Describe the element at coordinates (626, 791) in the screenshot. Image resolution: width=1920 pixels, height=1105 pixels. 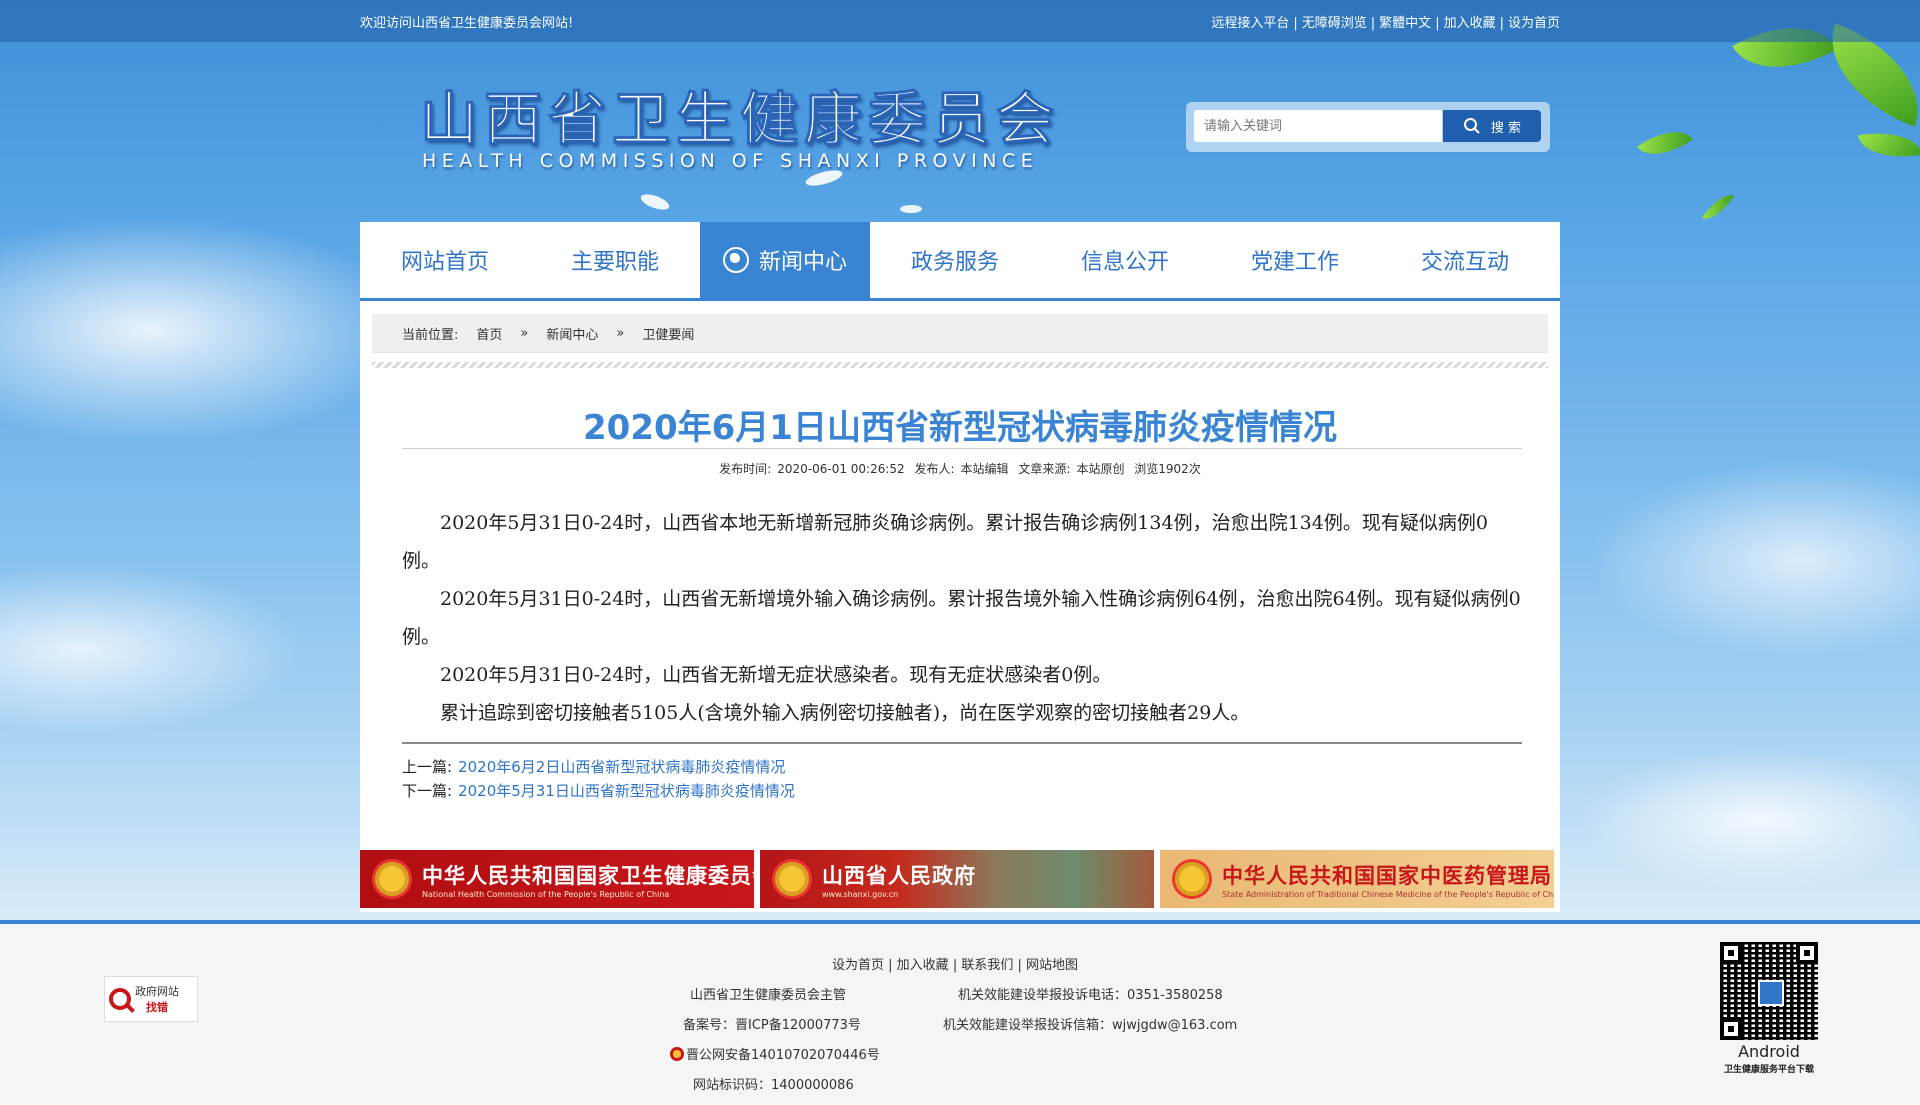
I see `next-article-link: 2020年5月31日山西省新型冠状病毒肺炎疫情情况` at that location.